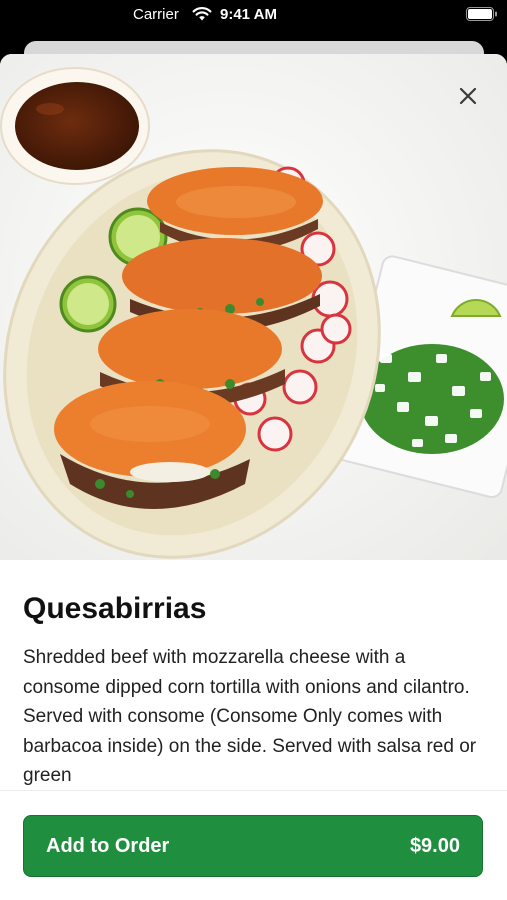  I want to click on status-bar: Carrier 9:41 AM, so click(253, 15).